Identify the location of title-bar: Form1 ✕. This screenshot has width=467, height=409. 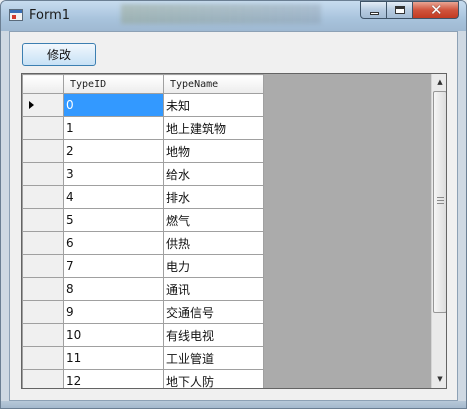
(233, 16).